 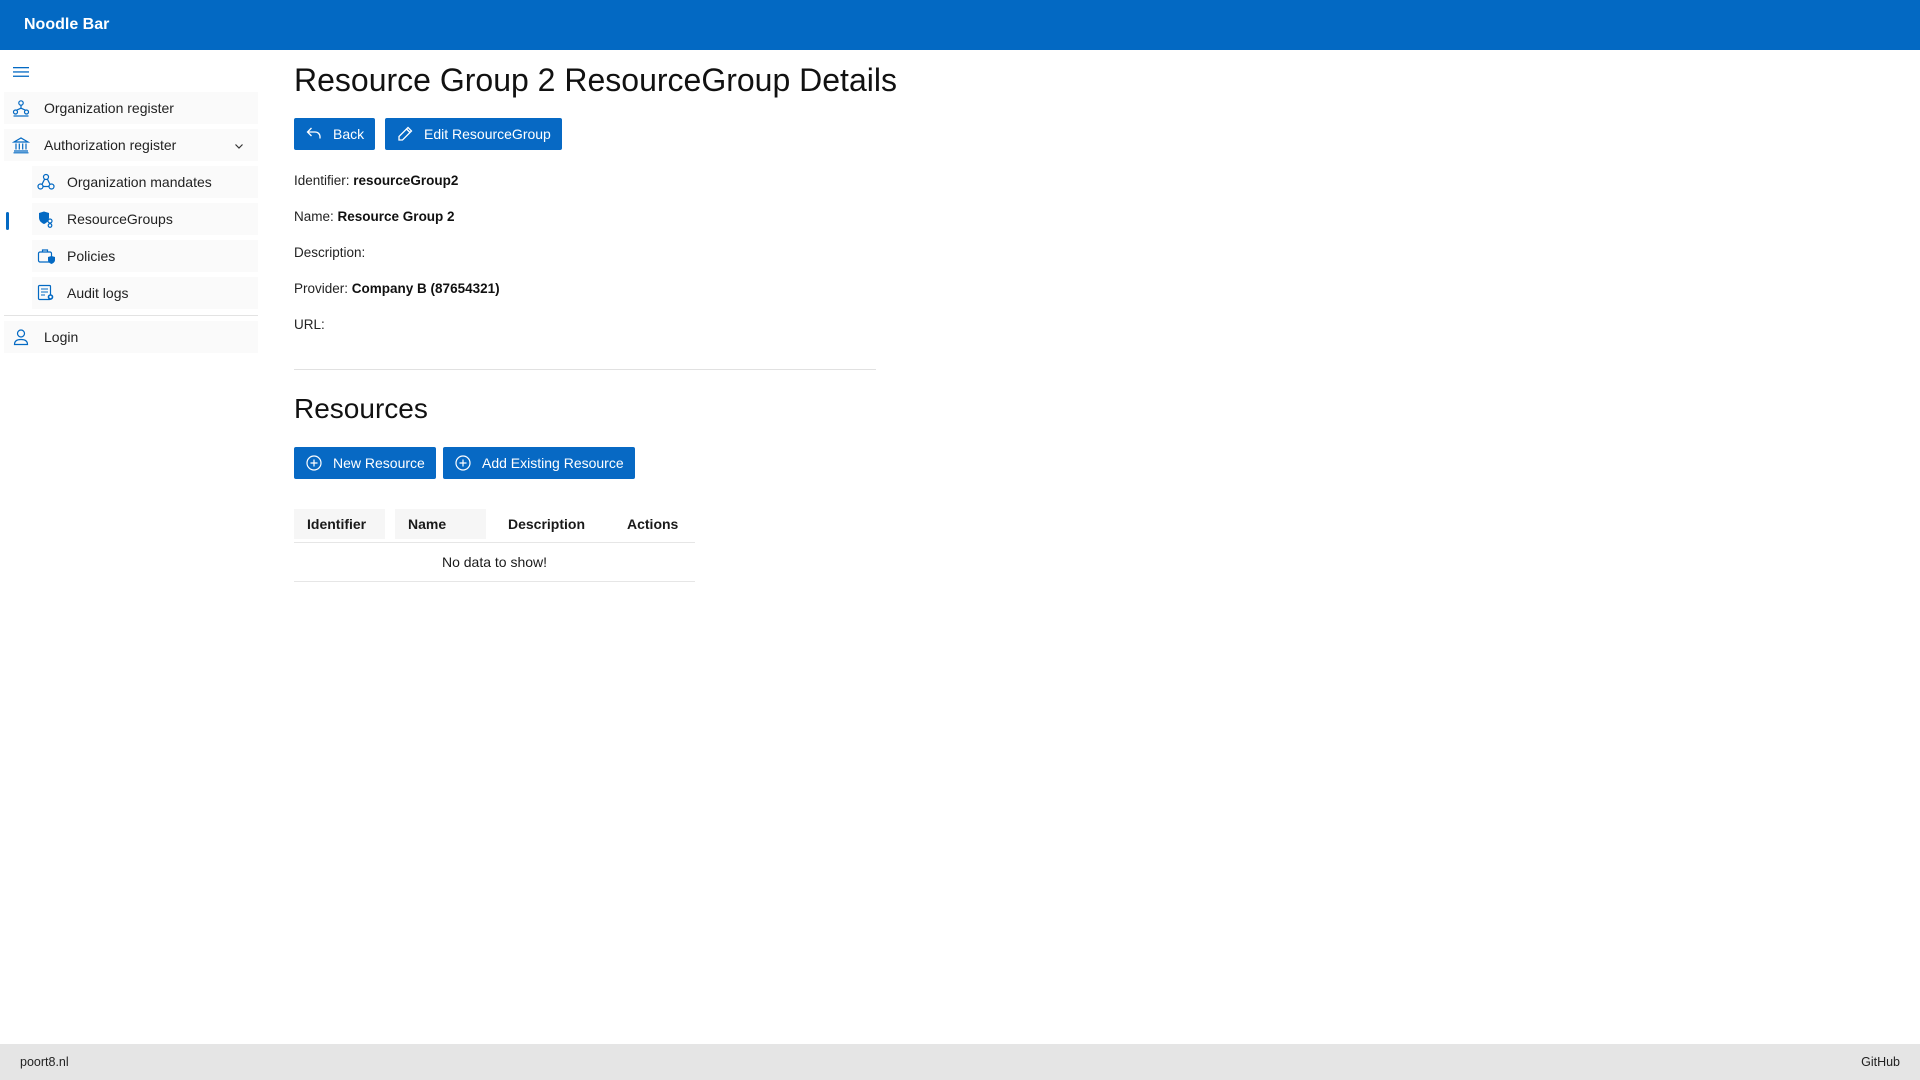 What do you see at coordinates (314, 134) in the screenshot?
I see `arrow-reply-icon` at bounding box center [314, 134].